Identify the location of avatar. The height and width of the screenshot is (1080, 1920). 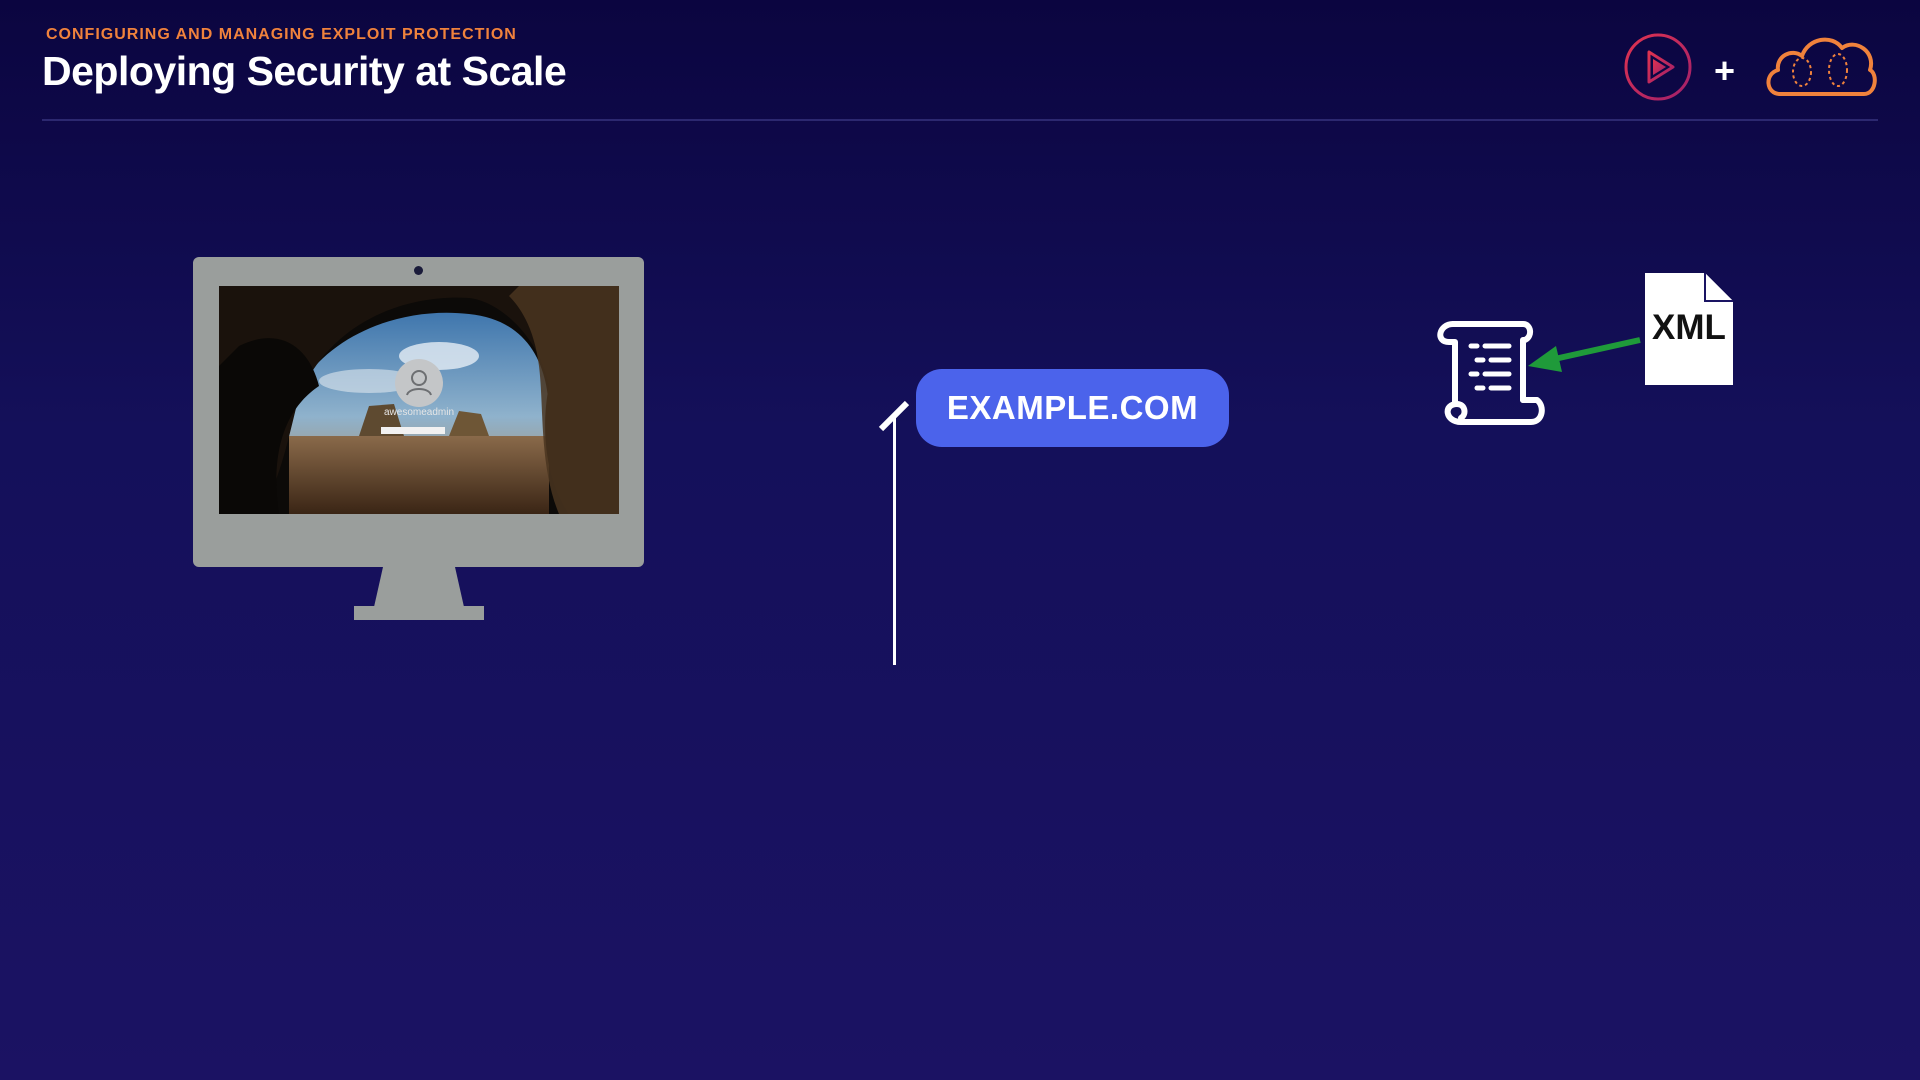
(419, 383).